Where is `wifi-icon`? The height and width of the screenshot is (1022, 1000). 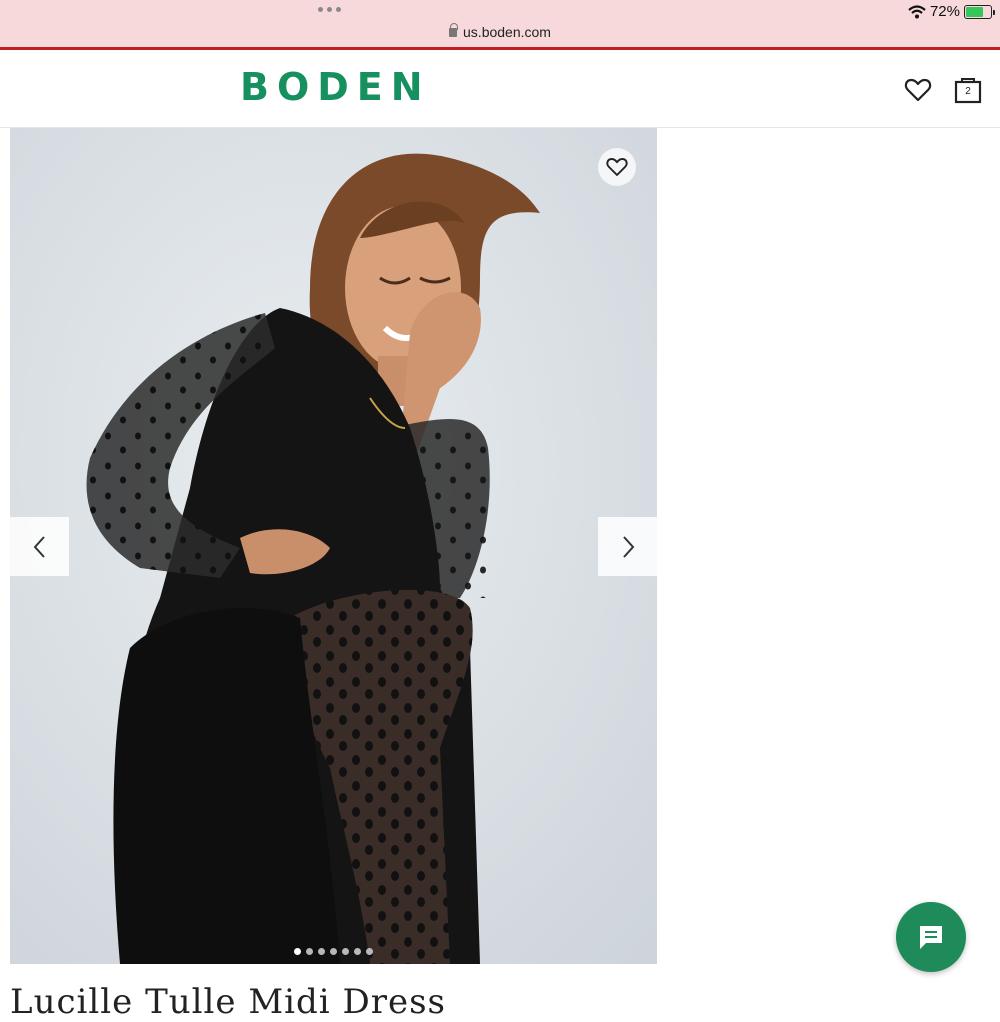 wifi-icon is located at coordinates (917, 11).